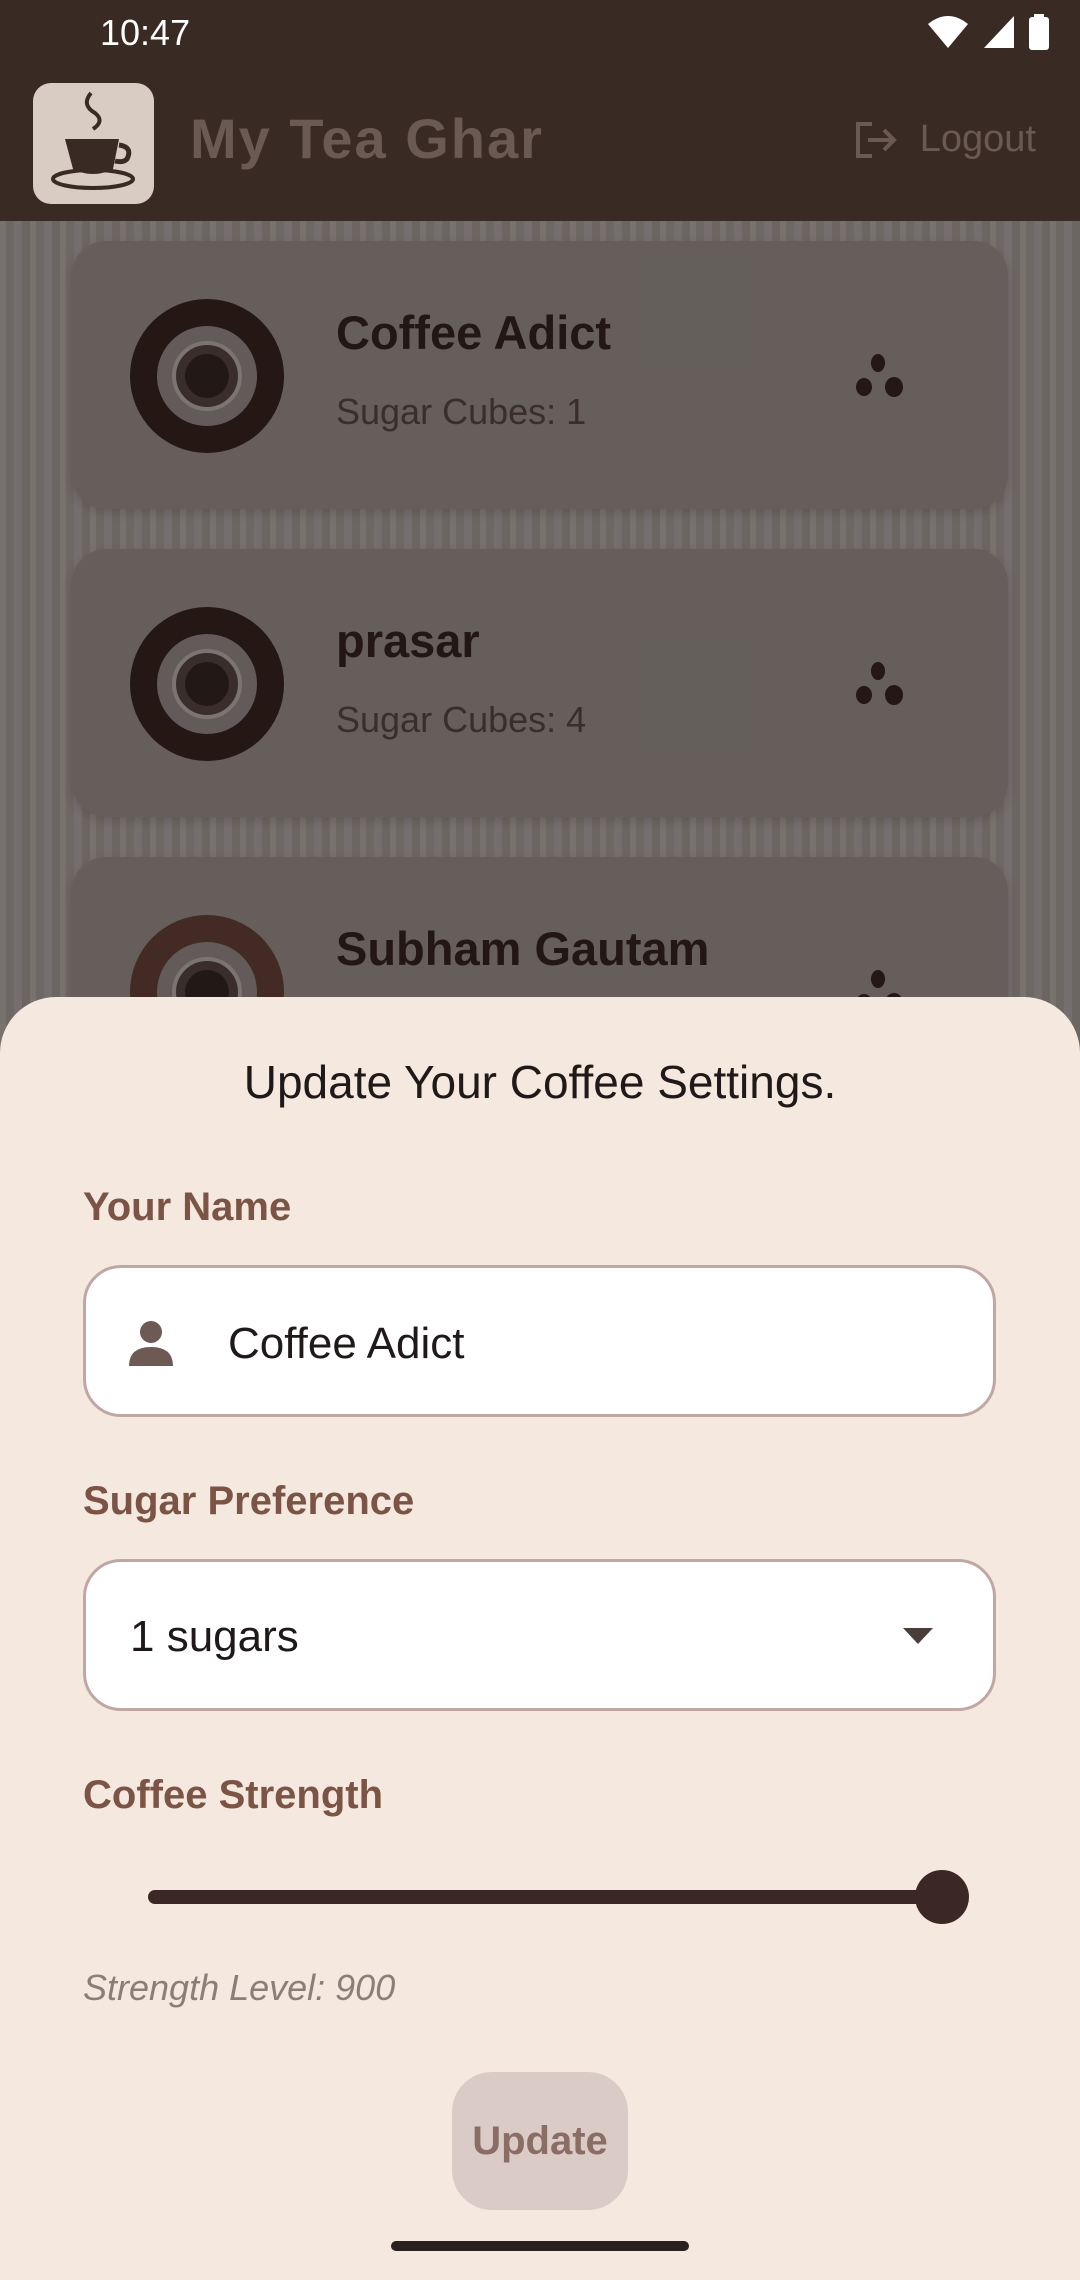  What do you see at coordinates (918, 1636) in the screenshot?
I see `dropdown-arrow-icon` at bounding box center [918, 1636].